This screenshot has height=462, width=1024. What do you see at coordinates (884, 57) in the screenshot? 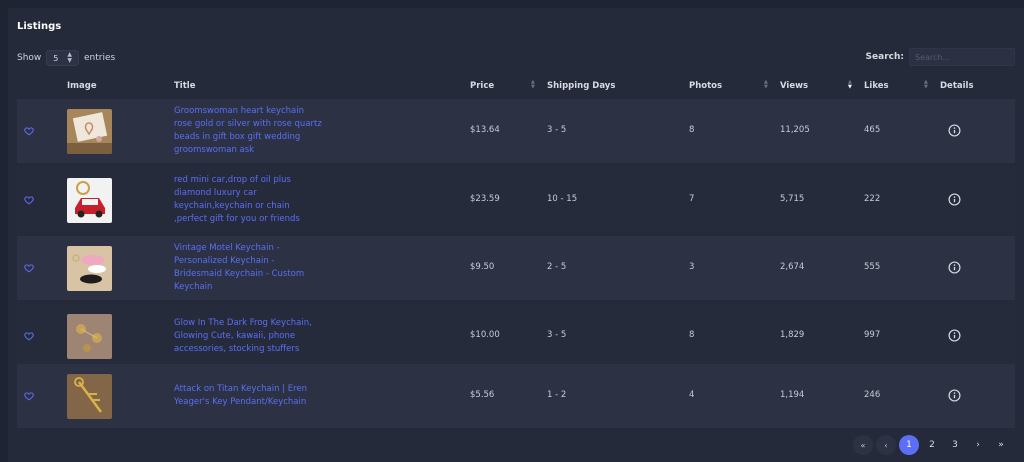
I see `search-label: Search:` at bounding box center [884, 57].